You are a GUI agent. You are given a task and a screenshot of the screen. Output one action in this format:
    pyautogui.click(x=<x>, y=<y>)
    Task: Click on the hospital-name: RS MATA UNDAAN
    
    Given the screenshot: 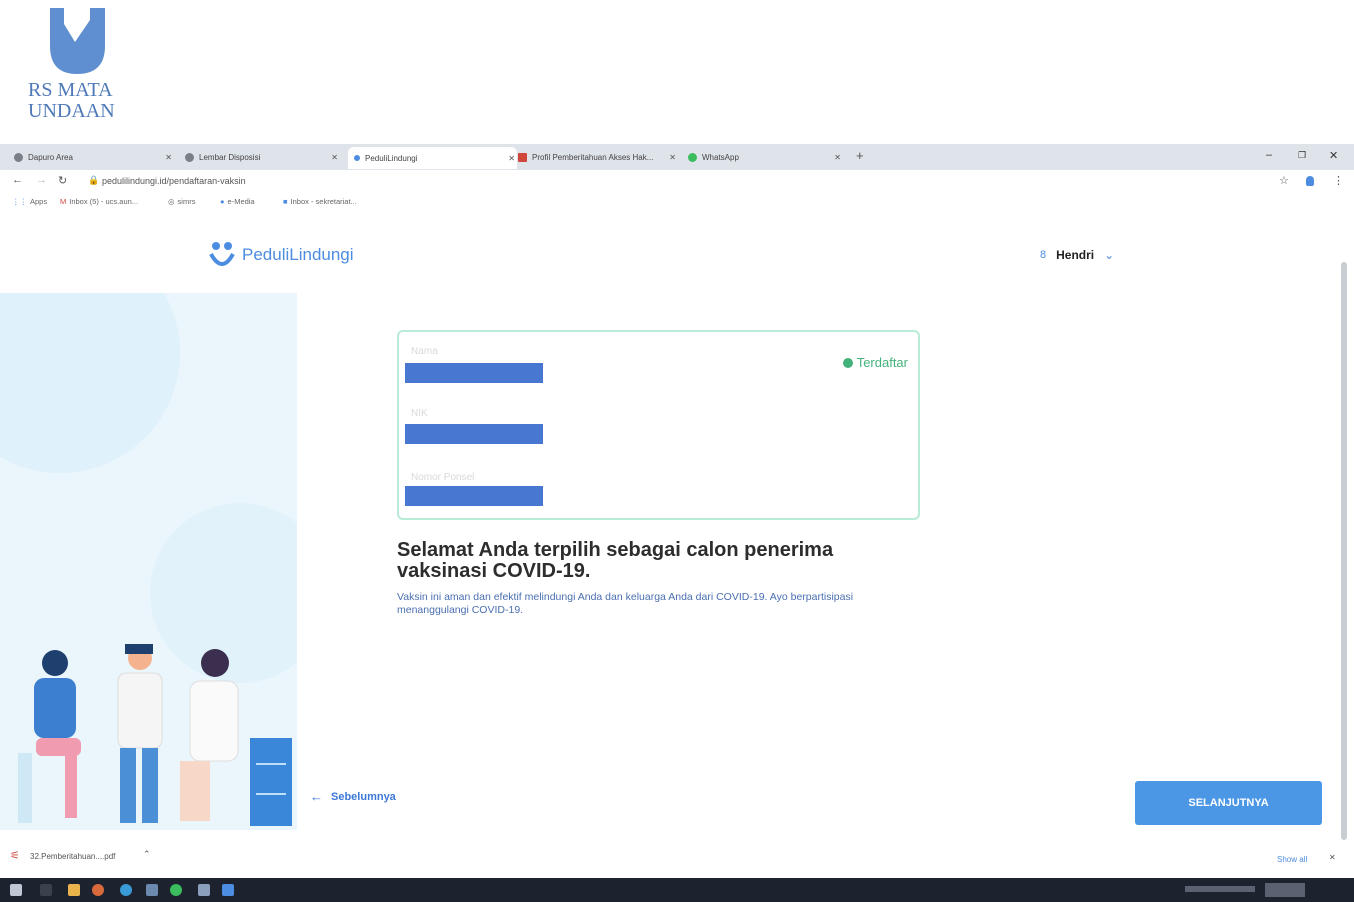 What is the action you would take?
    pyautogui.click(x=88, y=101)
    